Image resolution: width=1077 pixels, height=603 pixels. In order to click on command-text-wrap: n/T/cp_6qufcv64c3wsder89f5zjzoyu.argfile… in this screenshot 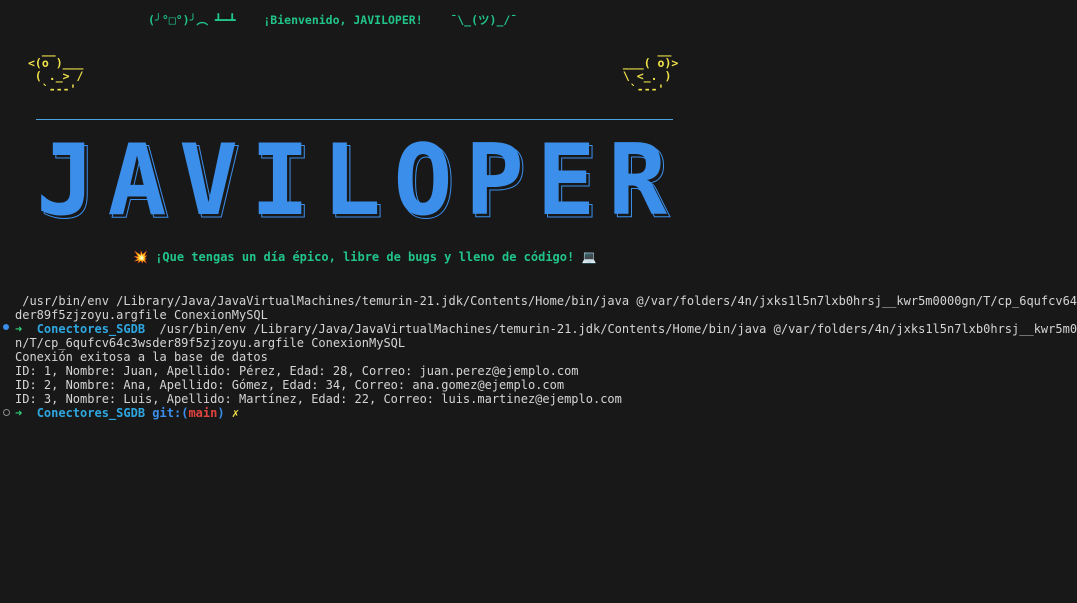, I will do `click(210, 343)`.